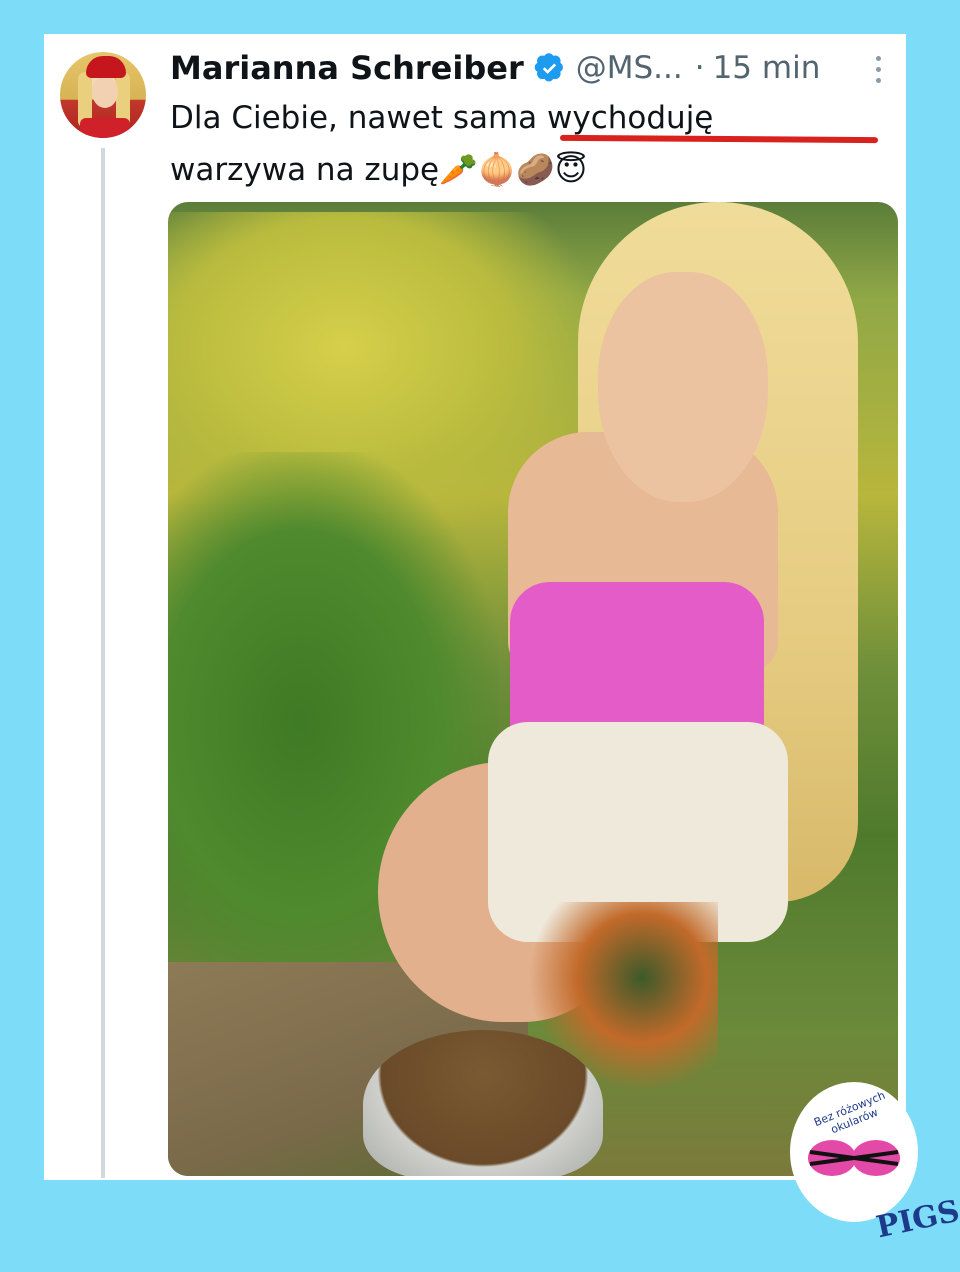 This screenshot has height=1272, width=960. Describe the element at coordinates (347, 68) in the screenshot. I see `author-name: Marianna Schreiber` at that location.